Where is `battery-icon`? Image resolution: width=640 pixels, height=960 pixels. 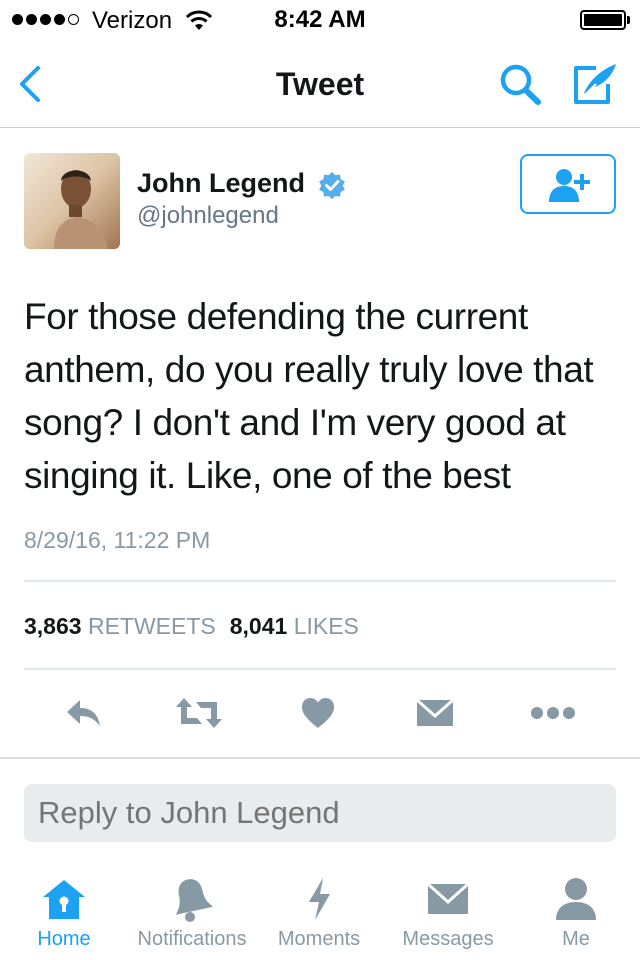 battery-icon is located at coordinates (603, 20).